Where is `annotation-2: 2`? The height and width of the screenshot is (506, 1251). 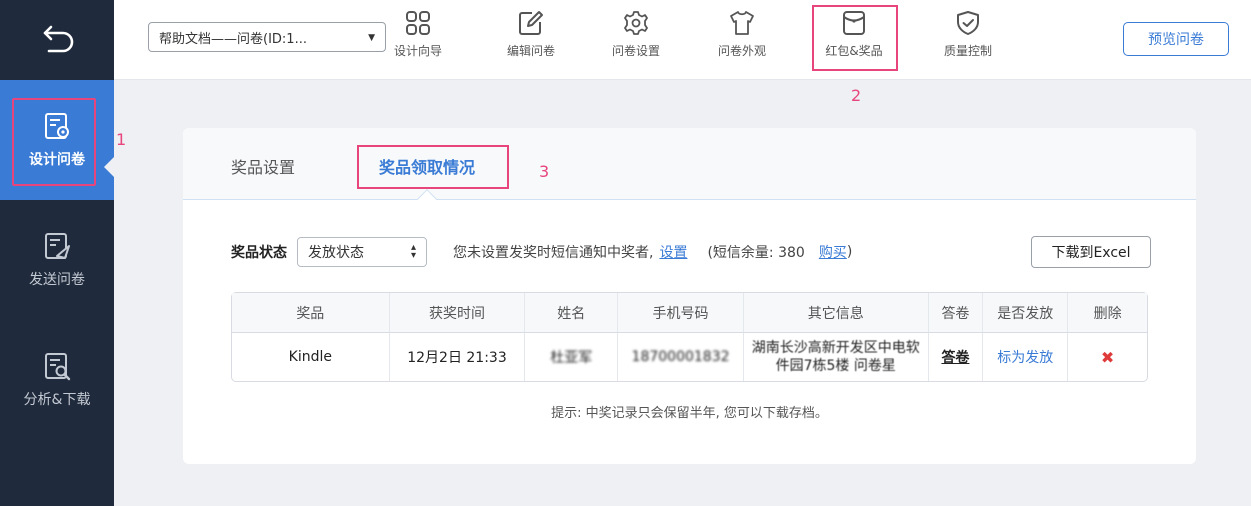 annotation-2: 2 is located at coordinates (856, 95).